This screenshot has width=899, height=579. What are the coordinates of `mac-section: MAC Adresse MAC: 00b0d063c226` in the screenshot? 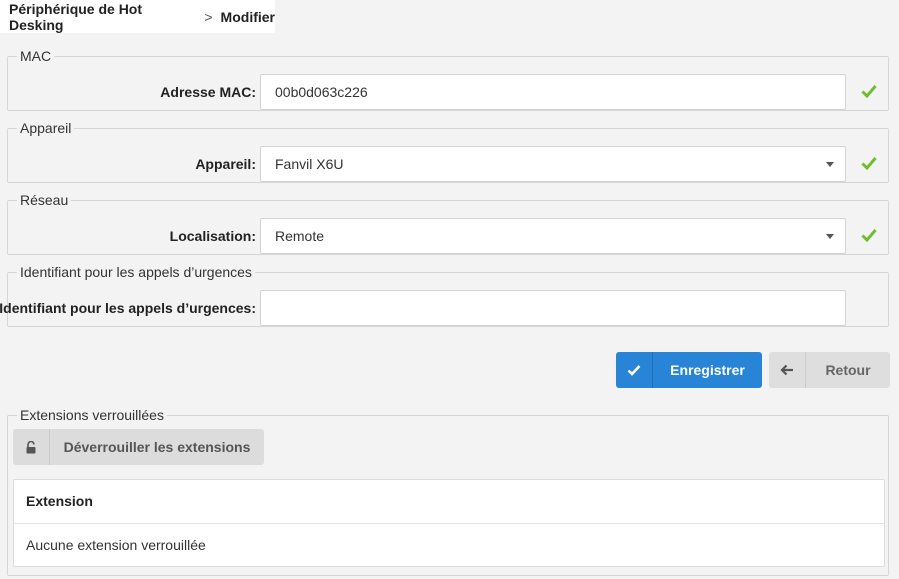 It's located at (448, 80).